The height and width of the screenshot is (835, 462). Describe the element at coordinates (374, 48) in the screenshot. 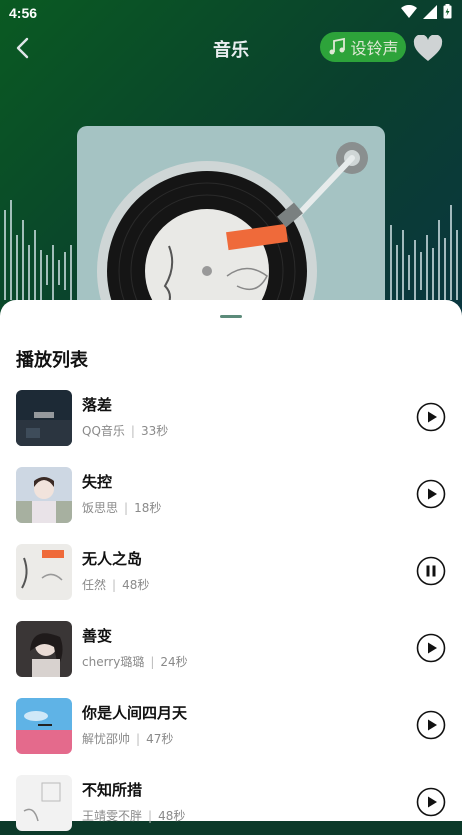

I see `set-ringtone-label: 设铃声` at that location.